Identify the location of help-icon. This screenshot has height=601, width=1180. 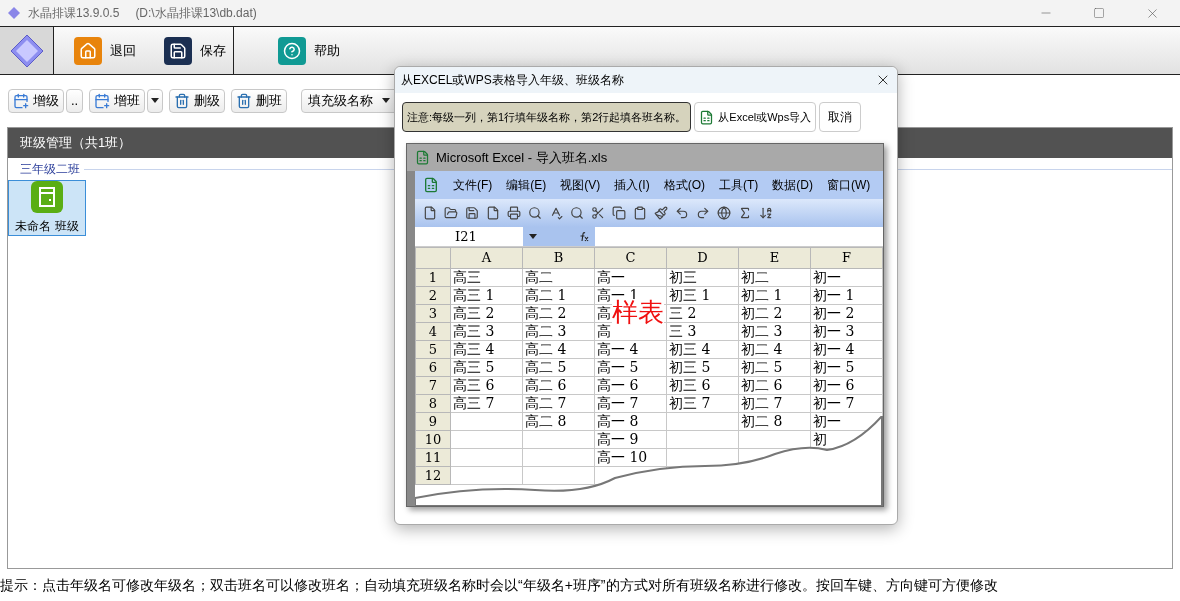
(292, 50).